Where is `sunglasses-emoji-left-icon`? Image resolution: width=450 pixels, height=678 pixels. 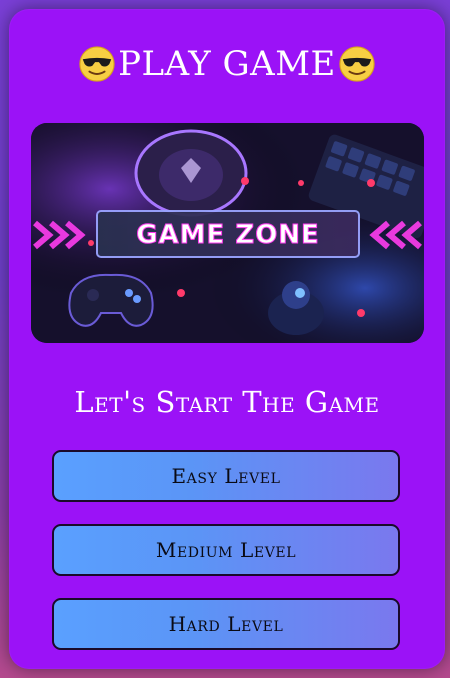
sunglasses-emoji-left-icon is located at coordinates (97, 64).